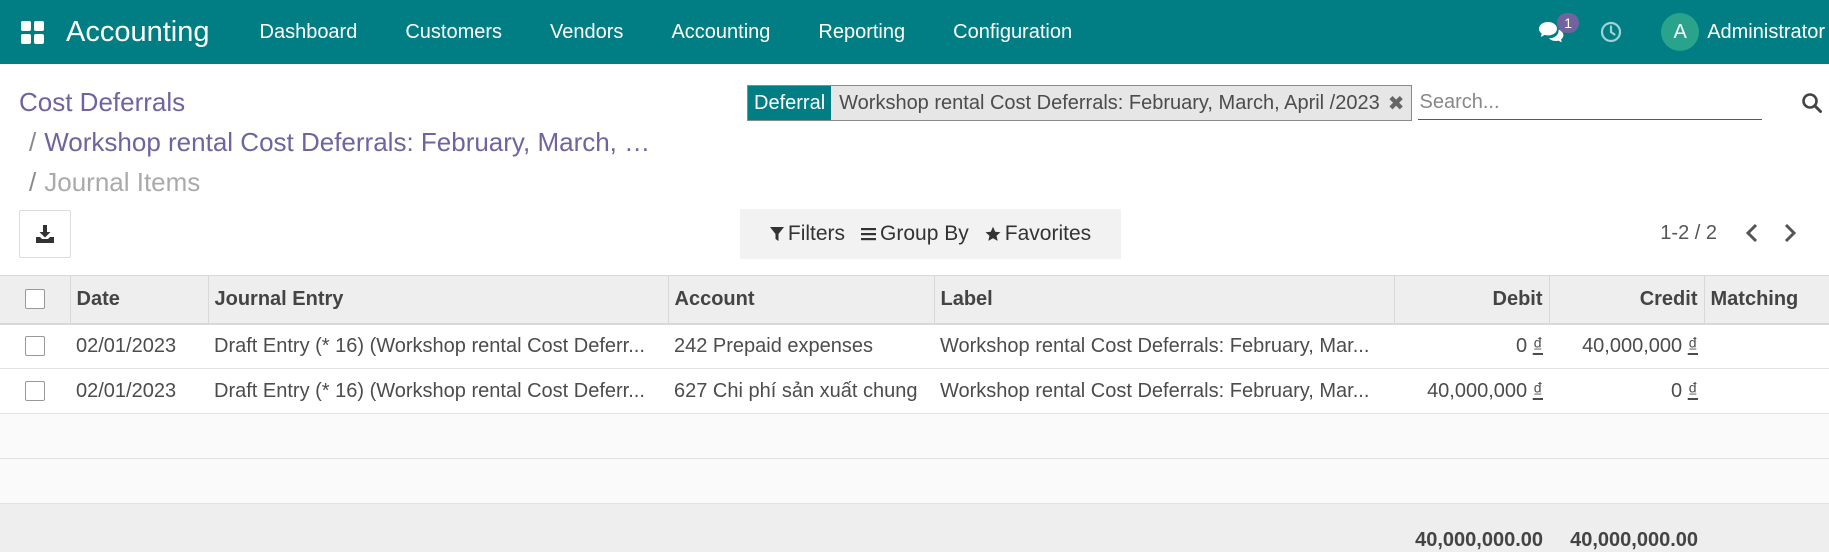 The height and width of the screenshot is (552, 1829). I want to click on menu-accounting: Accounting, so click(720, 32).